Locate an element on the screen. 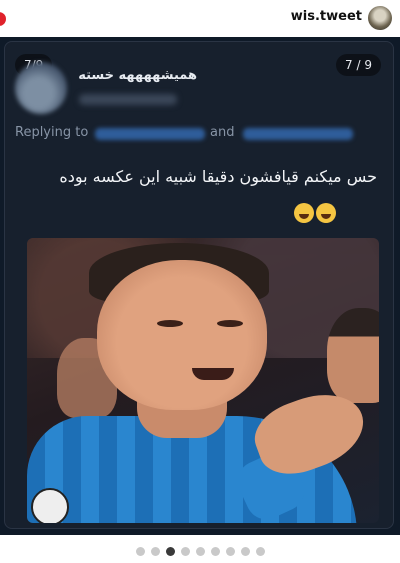  top-bar: wis.tweet is located at coordinates (200, 18).